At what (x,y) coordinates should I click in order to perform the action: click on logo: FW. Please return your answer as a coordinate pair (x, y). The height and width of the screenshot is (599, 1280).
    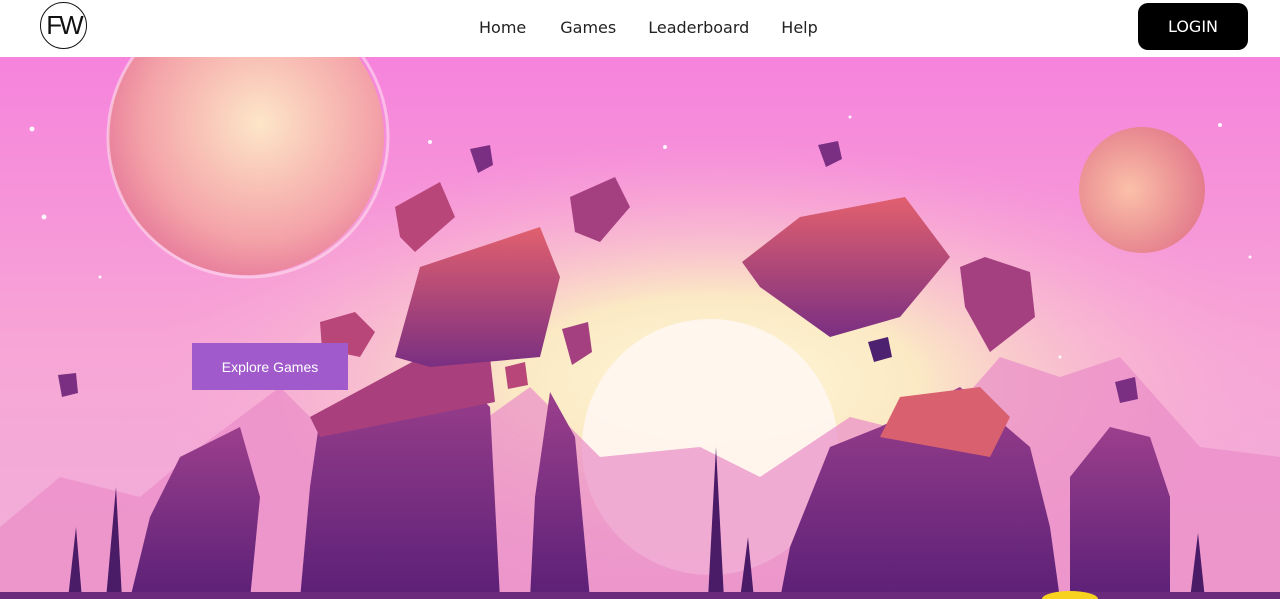
    Looking at the image, I should click on (63, 25).